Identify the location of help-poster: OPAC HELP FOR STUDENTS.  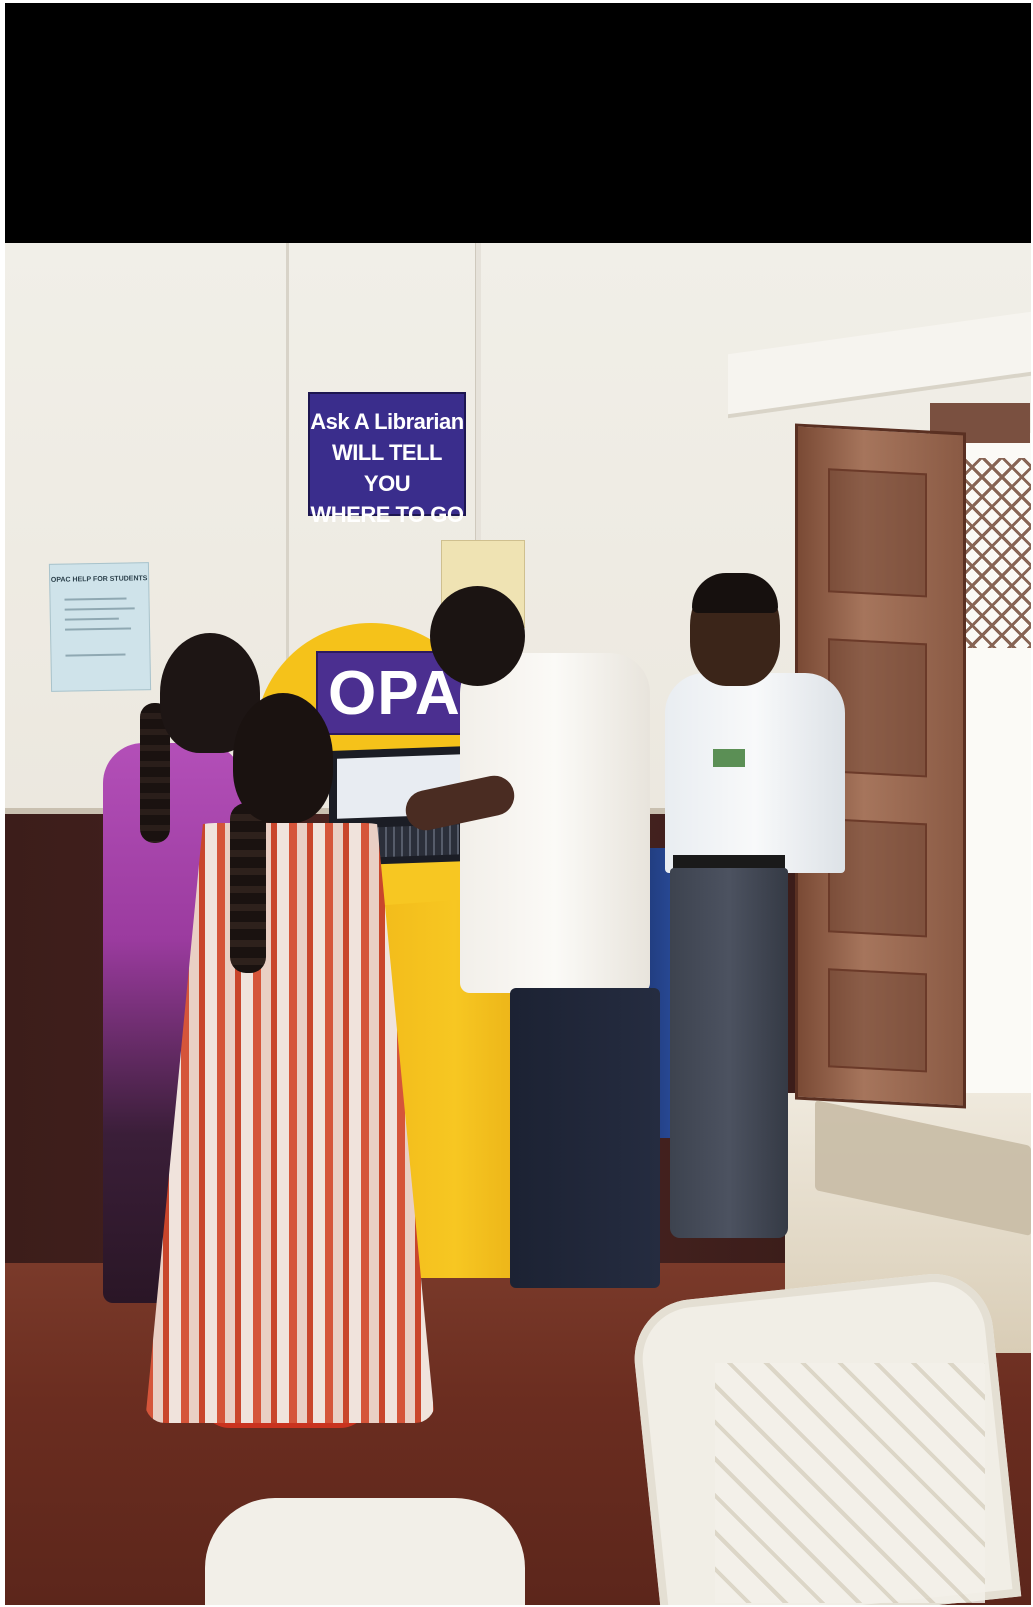
(100, 627).